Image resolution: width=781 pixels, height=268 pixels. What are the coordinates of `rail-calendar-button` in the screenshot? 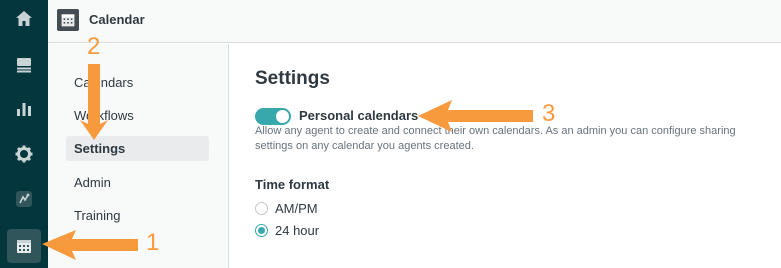 It's located at (24, 246).